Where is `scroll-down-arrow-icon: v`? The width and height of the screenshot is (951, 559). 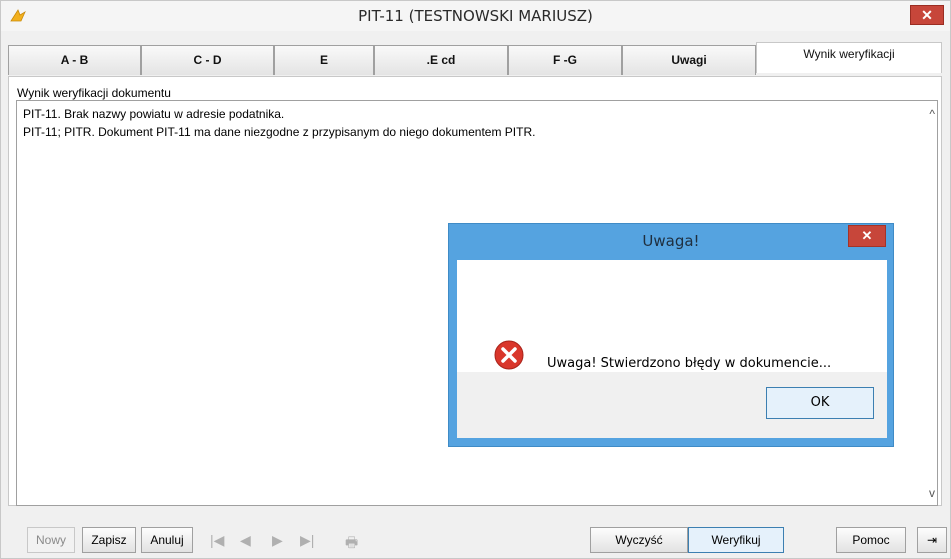
scroll-down-arrow-icon: v is located at coordinates (932, 493).